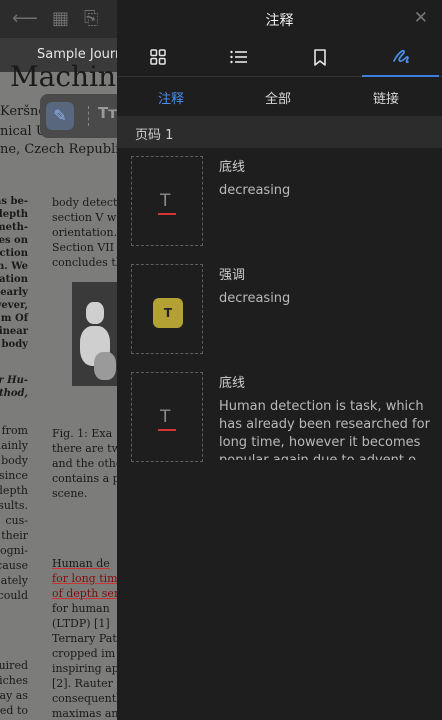 This screenshot has width=442, height=720. Describe the element at coordinates (14, 430) in the screenshot. I see `doc-line: from` at that location.